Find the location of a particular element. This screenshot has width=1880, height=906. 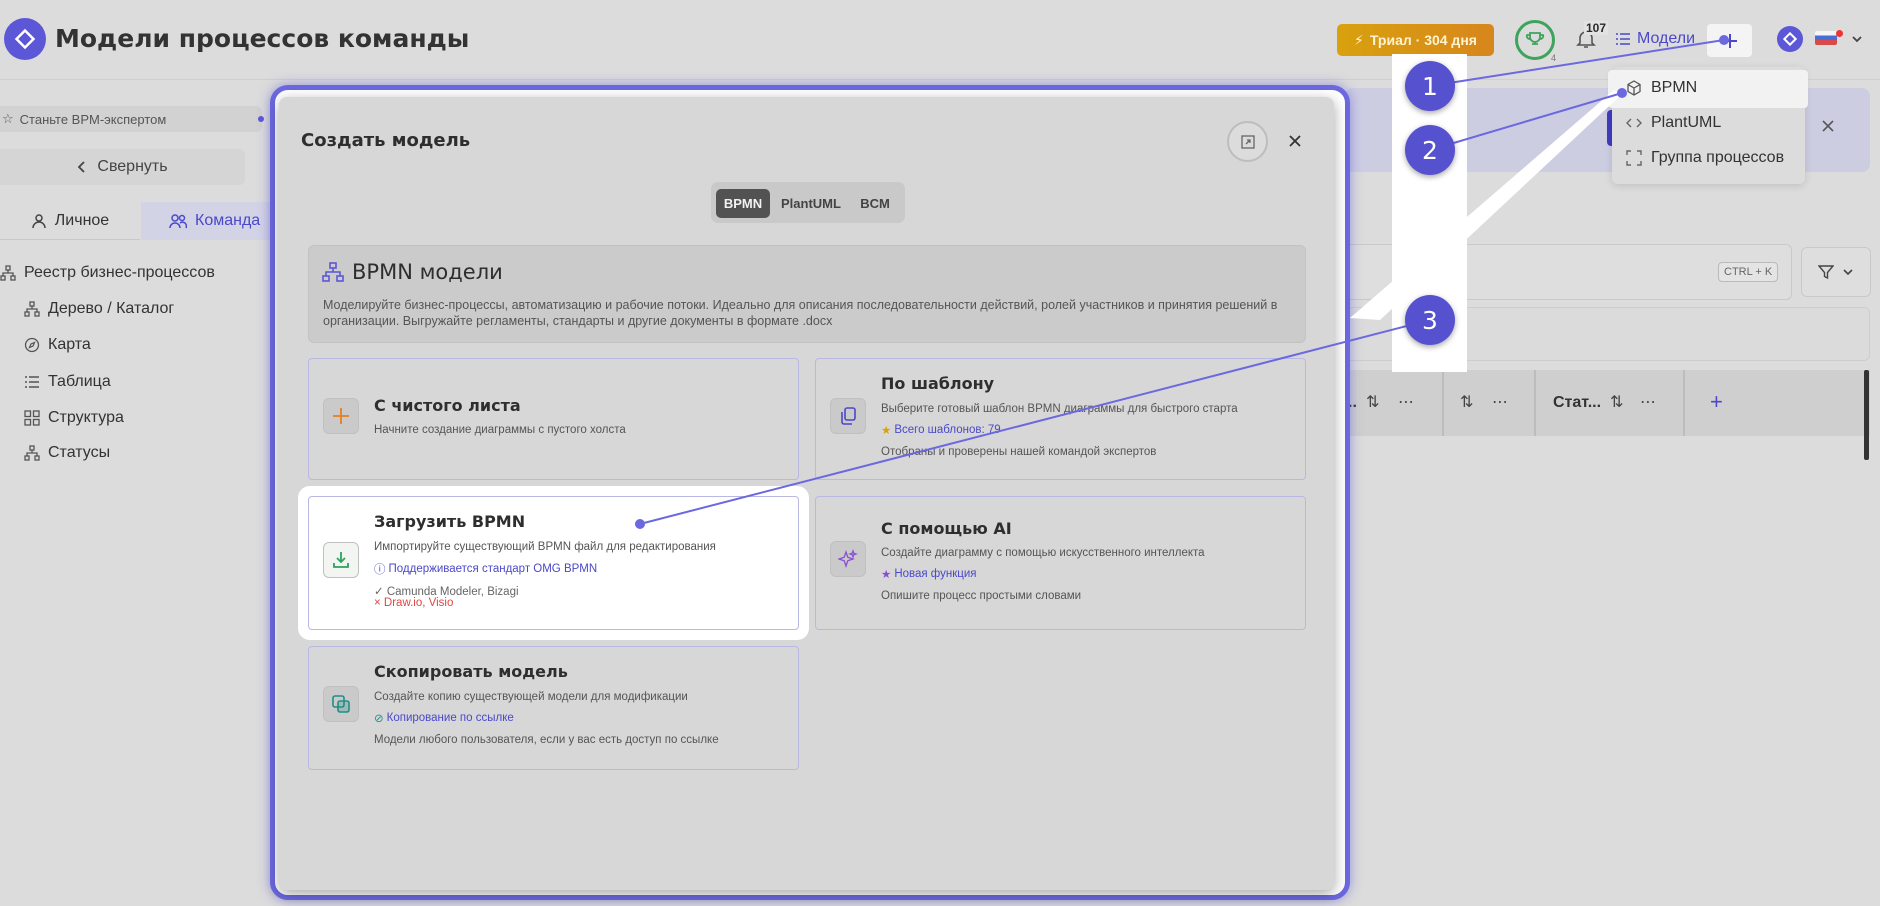

frame-icon is located at coordinates (1634, 158).